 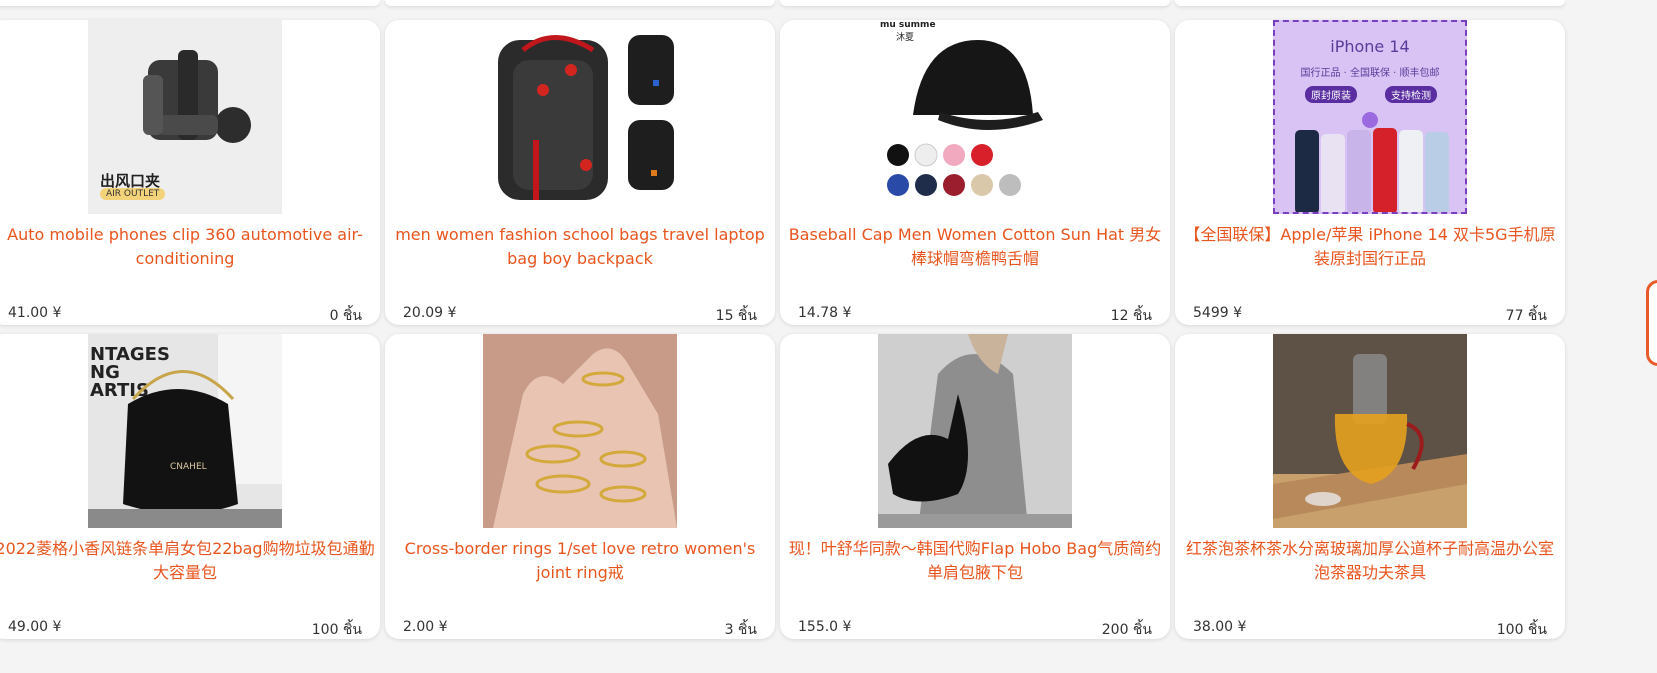 I want to click on product-price: 14.78 ¥, so click(x=825, y=313).